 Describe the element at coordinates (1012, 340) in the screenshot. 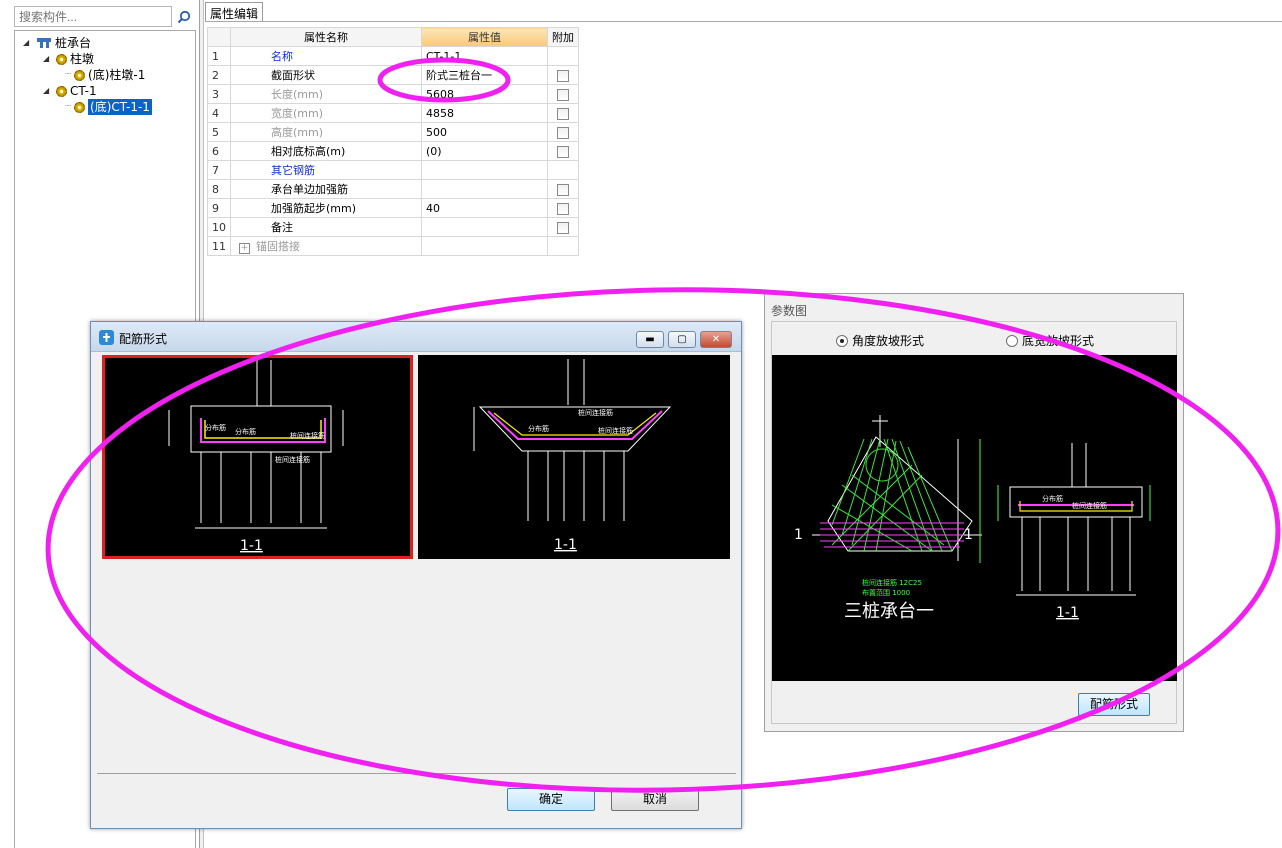

I see `radio-unselected-icon` at that location.